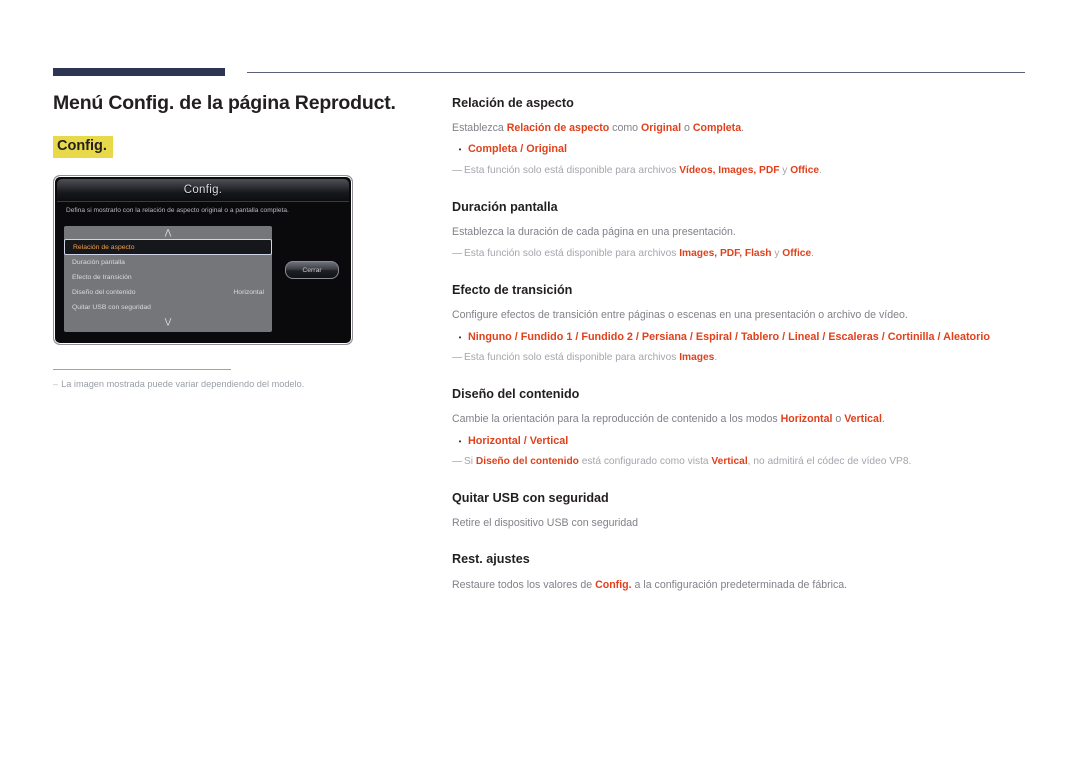 This screenshot has width=1080, height=763. I want to click on note-highlight: Diseño del contenido, so click(527, 462).